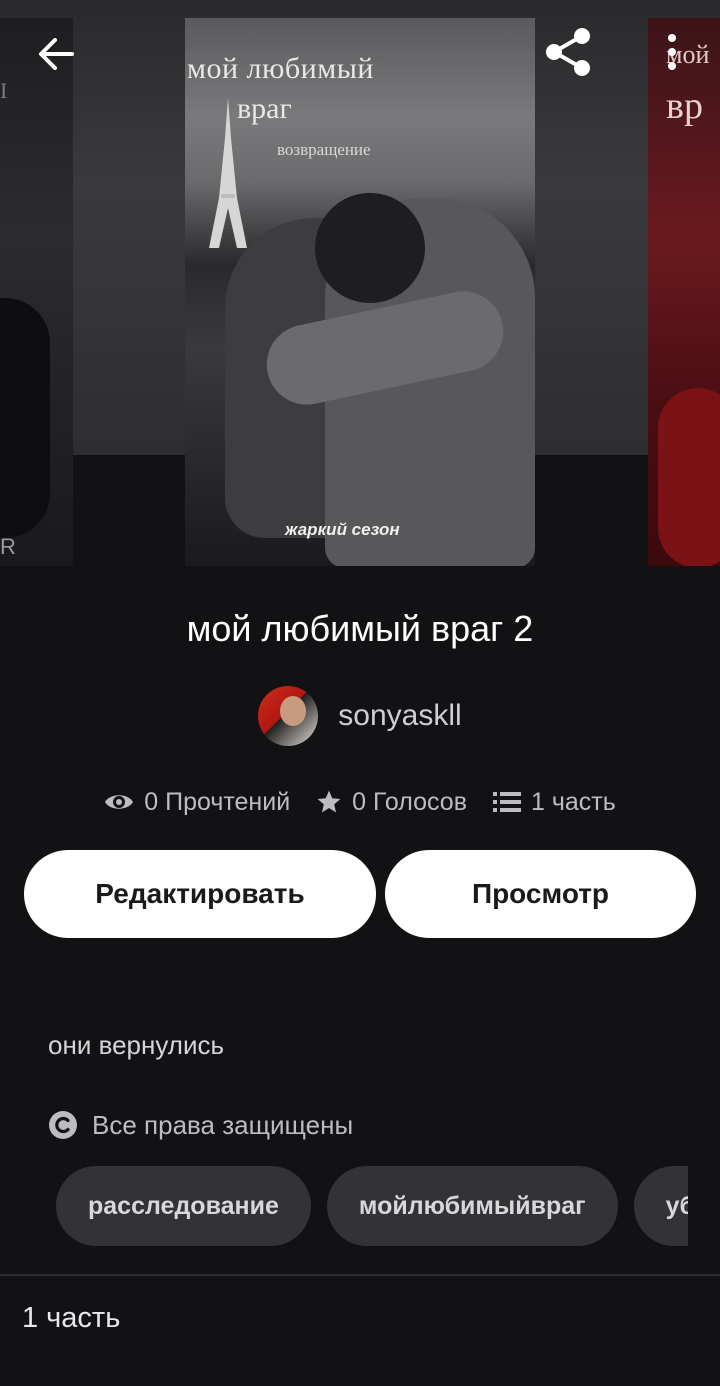 The height and width of the screenshot is (1386, 720). What do you see at coordinates (119, 802) in the screenshot?
I see `eye-icon` at bounding box center [119, 802].